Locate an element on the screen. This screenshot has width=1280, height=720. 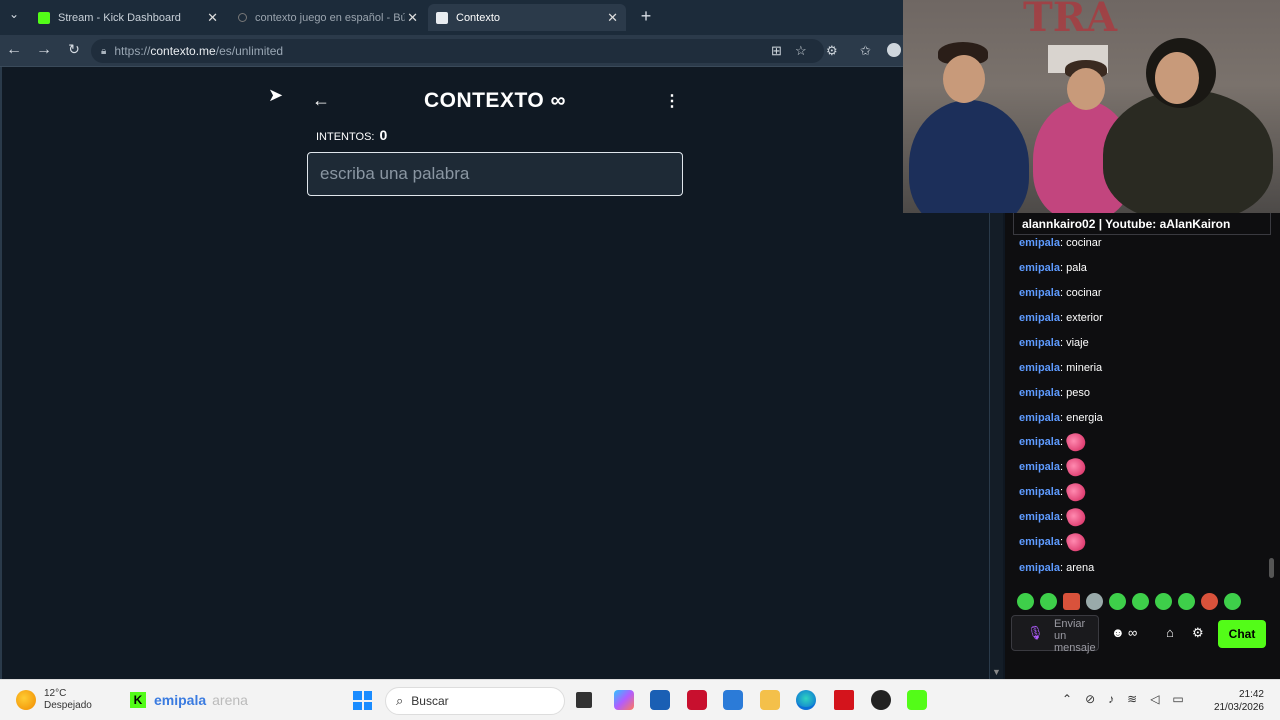
word-input is located at coordinates (495, 174).